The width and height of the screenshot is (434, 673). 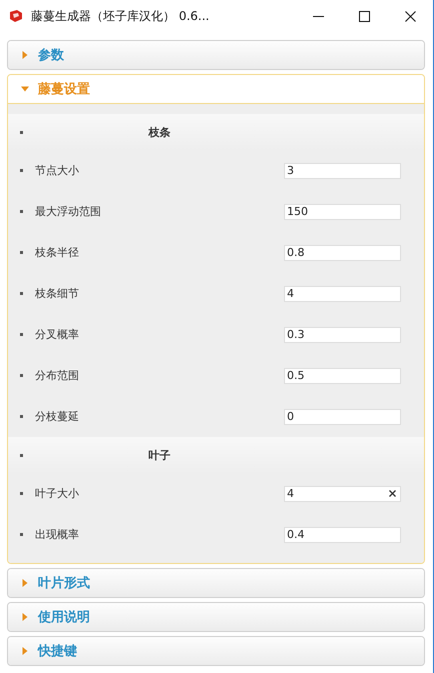 What do you see at coordinates (342, 252) in the screenshot?
I see `input-field: 0.8` at bounding box center [342, 252].